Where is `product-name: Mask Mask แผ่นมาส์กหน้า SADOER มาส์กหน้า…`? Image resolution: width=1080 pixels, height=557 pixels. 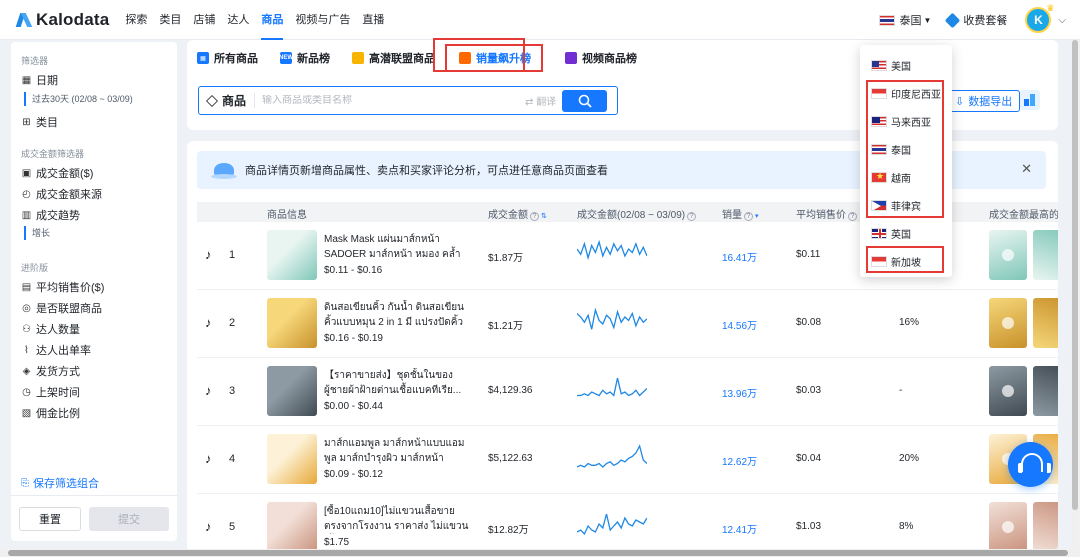 product-name: Mask Mask แผ่นมาส์กหน้า SADOER มาส์กหน้า… is located at coordinates (397, 247).